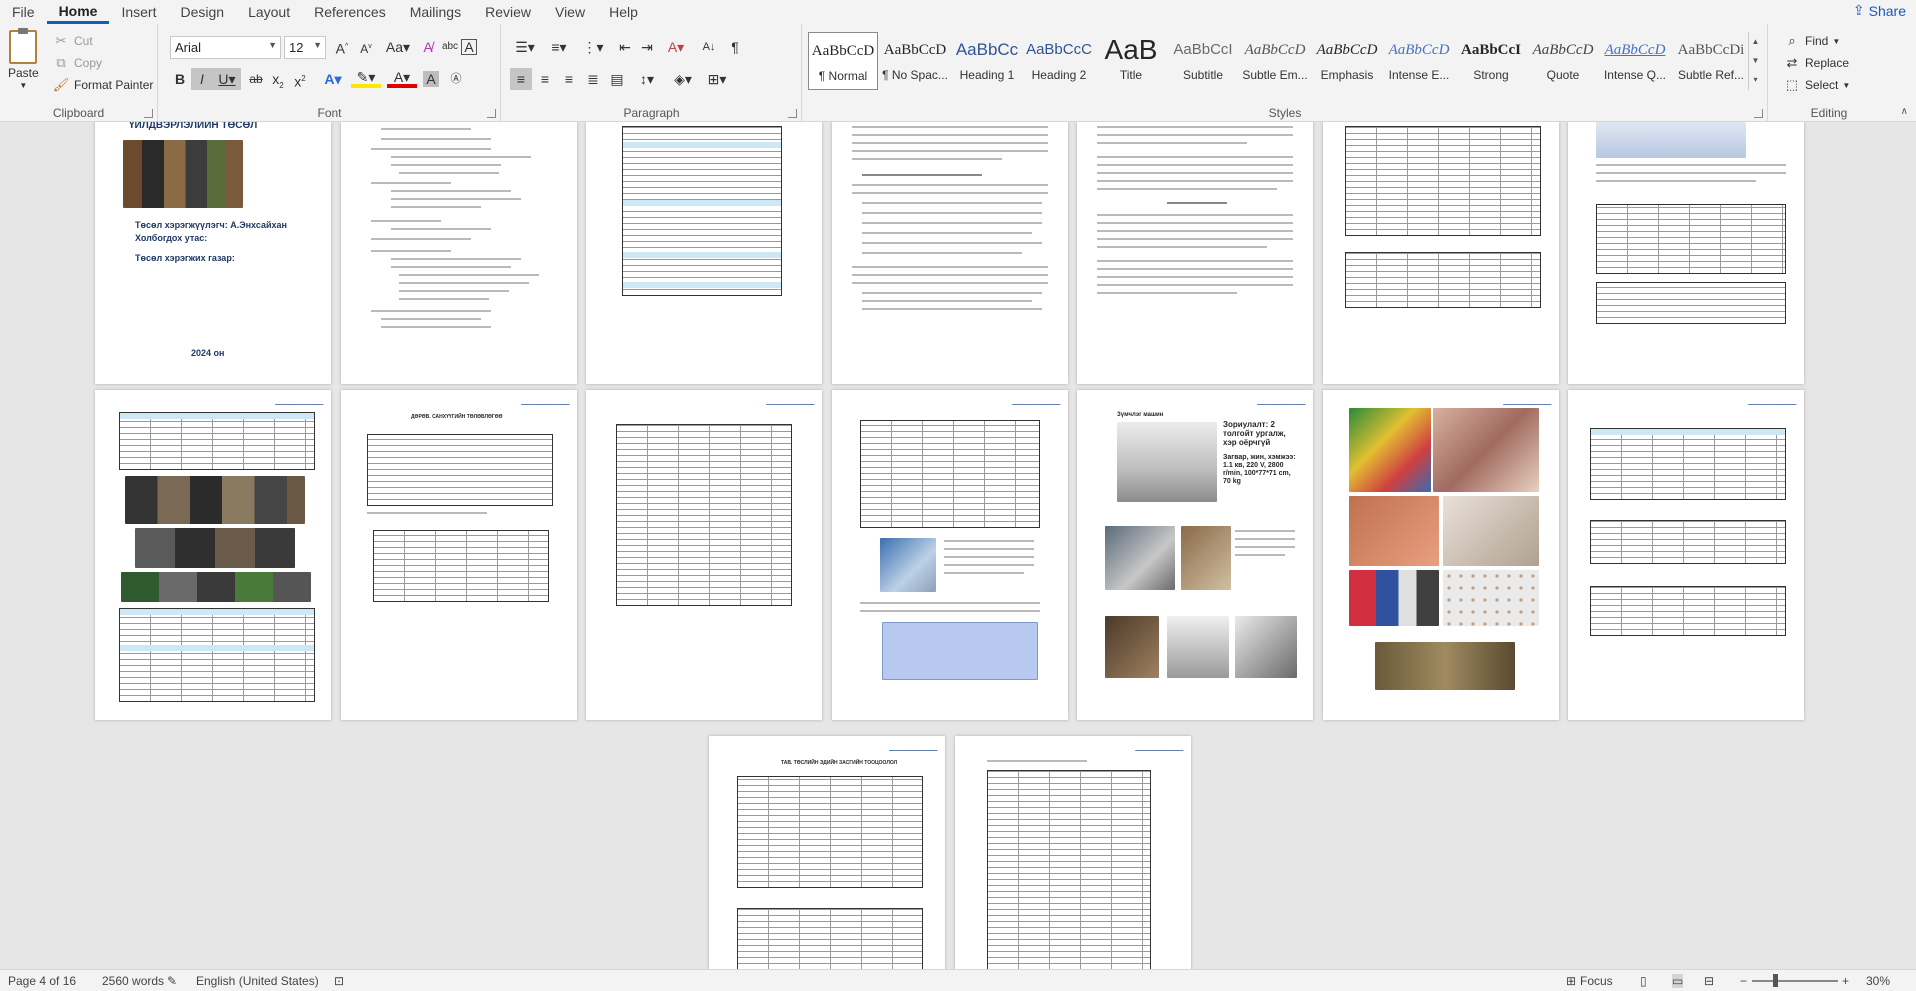  What do you see at coordinates (402, 78) in the screenshot?
I see `font-color-button: A▾` at bounding box center [402, 78].